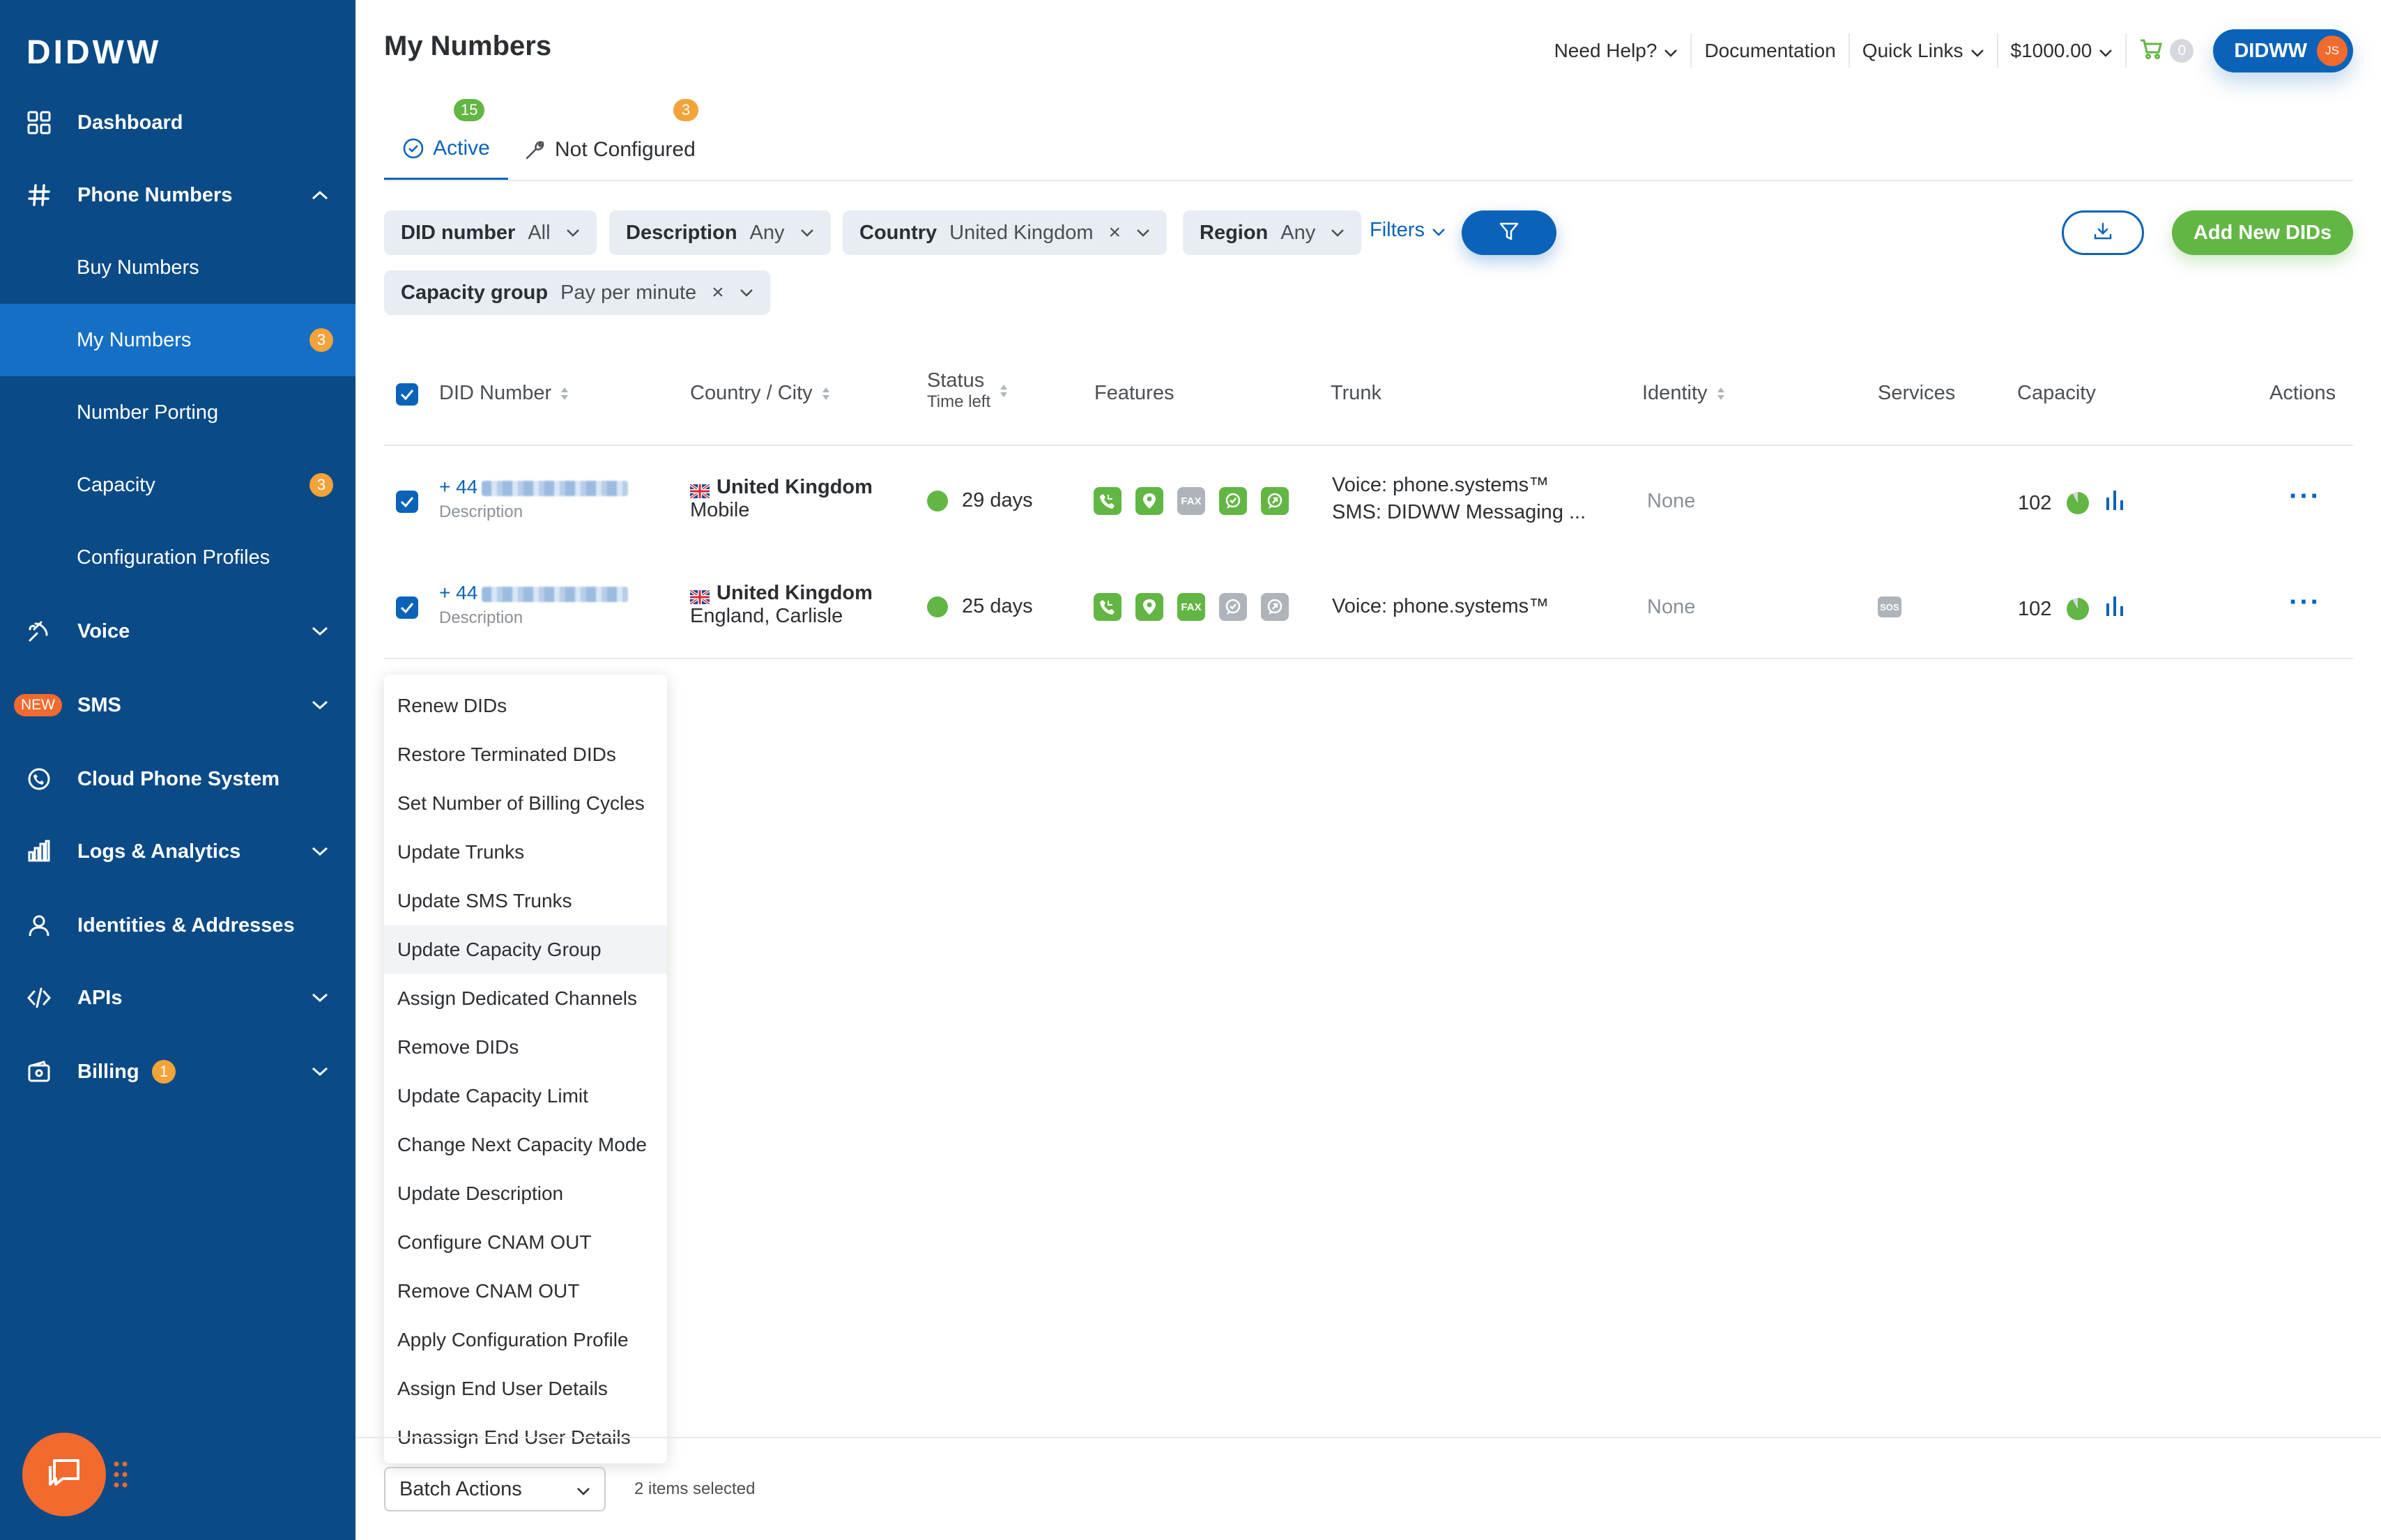  Describe the element at coordinates (1616, 50) in the screenshot. I see `need-help-menu: Need Help?` at that location.